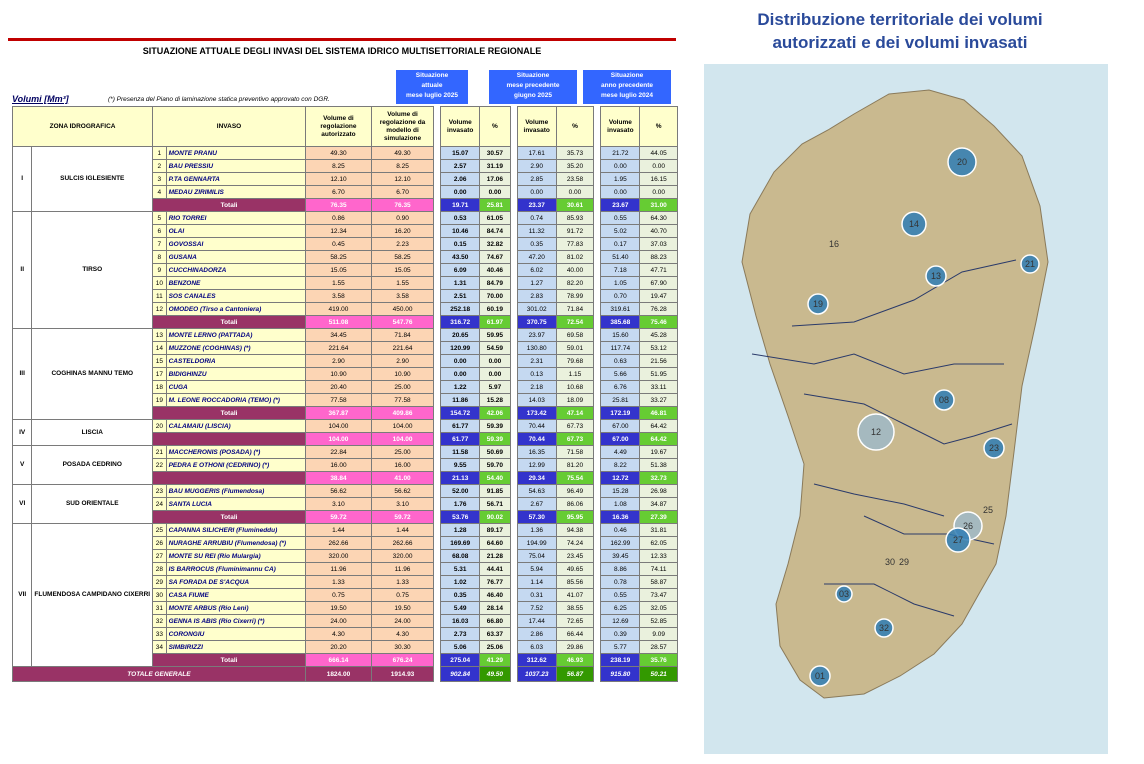 Image resolution: width=1144 pixels, height=764 pixels. Describe the element at coordinates (159, 309) in the screenshot. I see `reservoir-index: 12` at that location.